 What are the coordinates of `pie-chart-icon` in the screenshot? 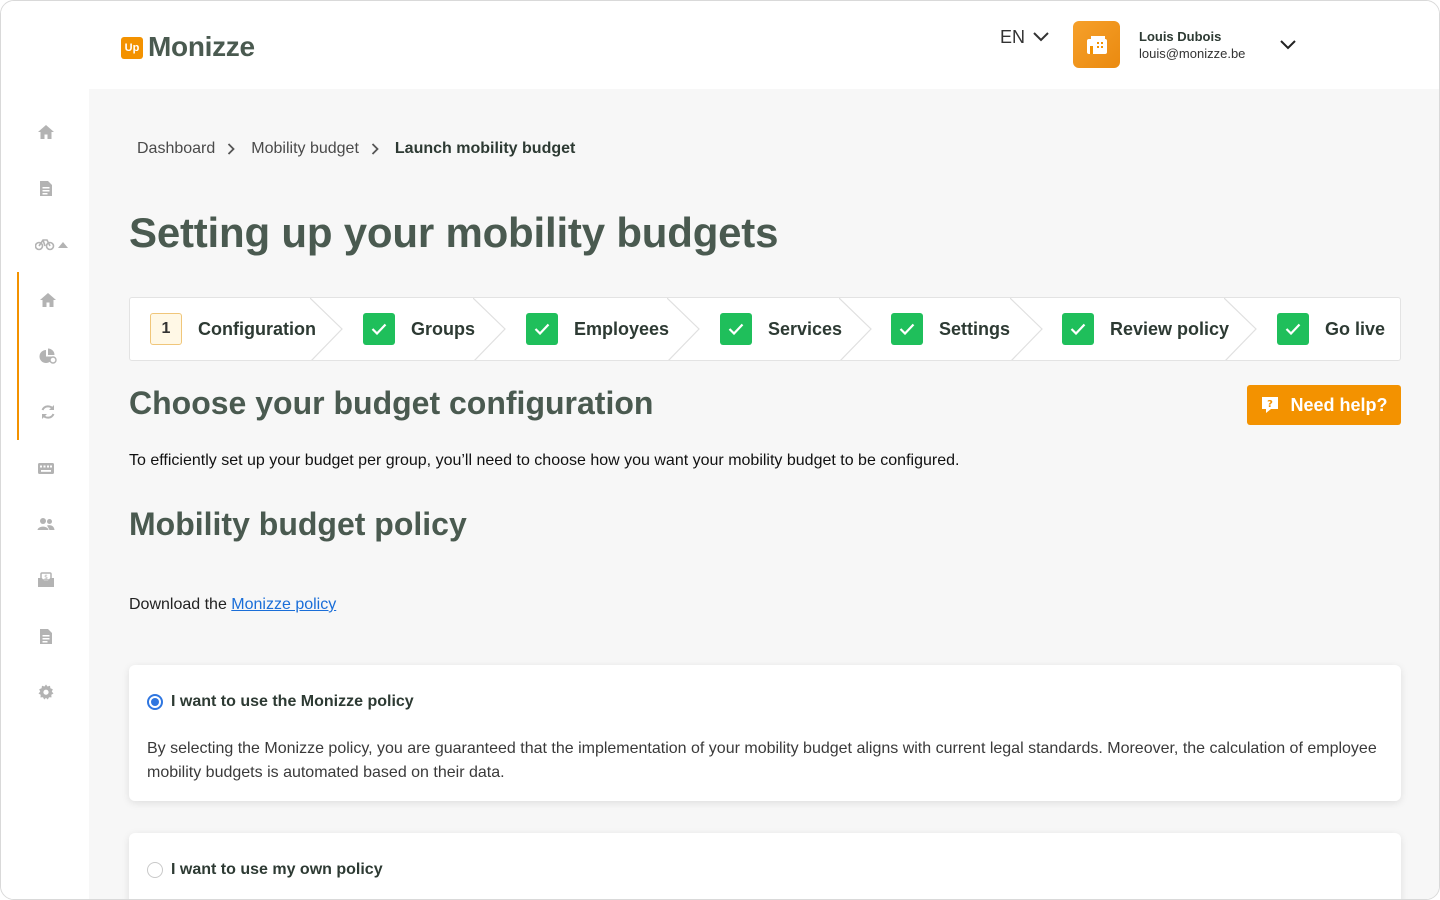 It's located at (48, 356).